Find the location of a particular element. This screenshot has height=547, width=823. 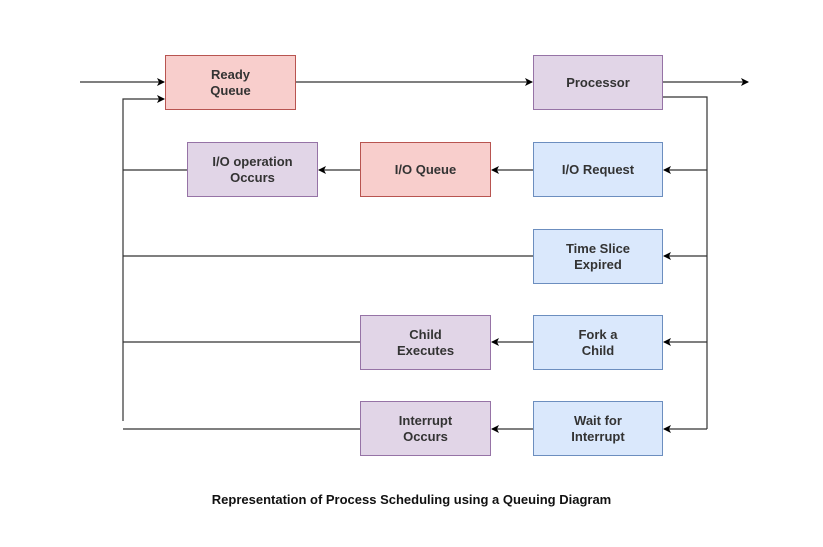

ready-queue-node: Ready Queue is located at coordinates (230, 82).